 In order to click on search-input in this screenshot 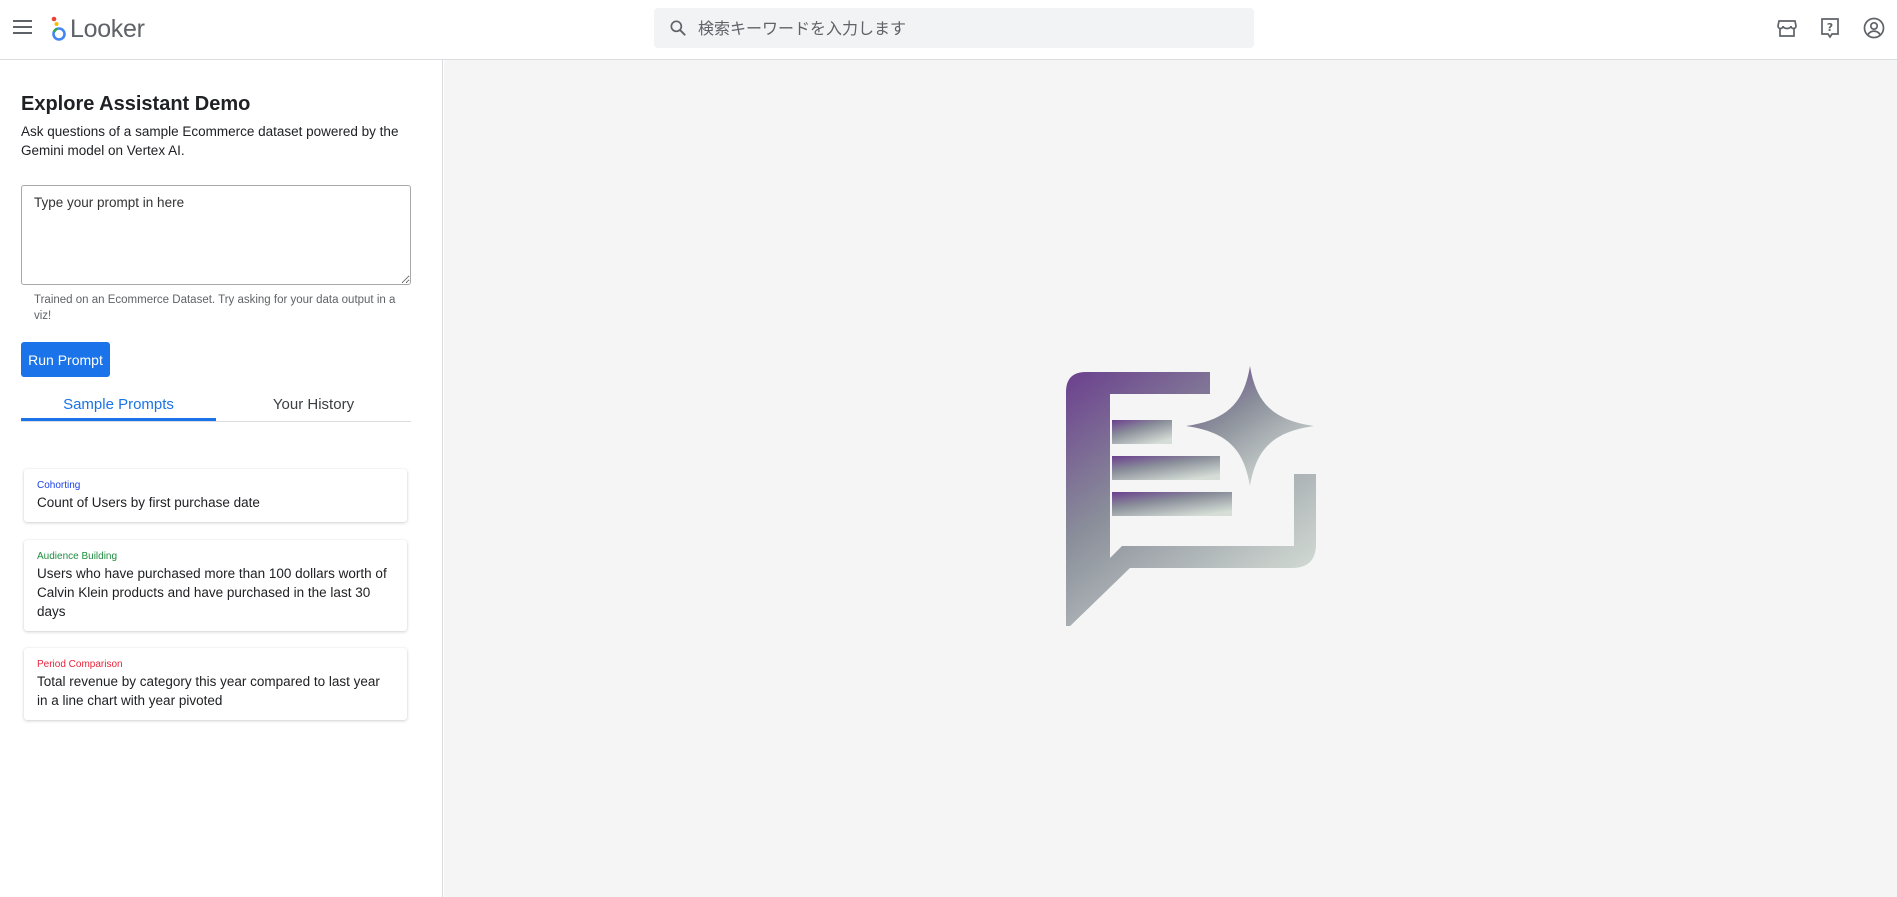, I will do `click(976, 28)`.